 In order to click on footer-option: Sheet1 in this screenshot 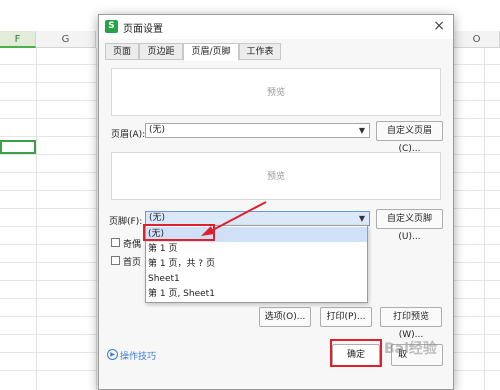, I will do `click(256, 279)`.